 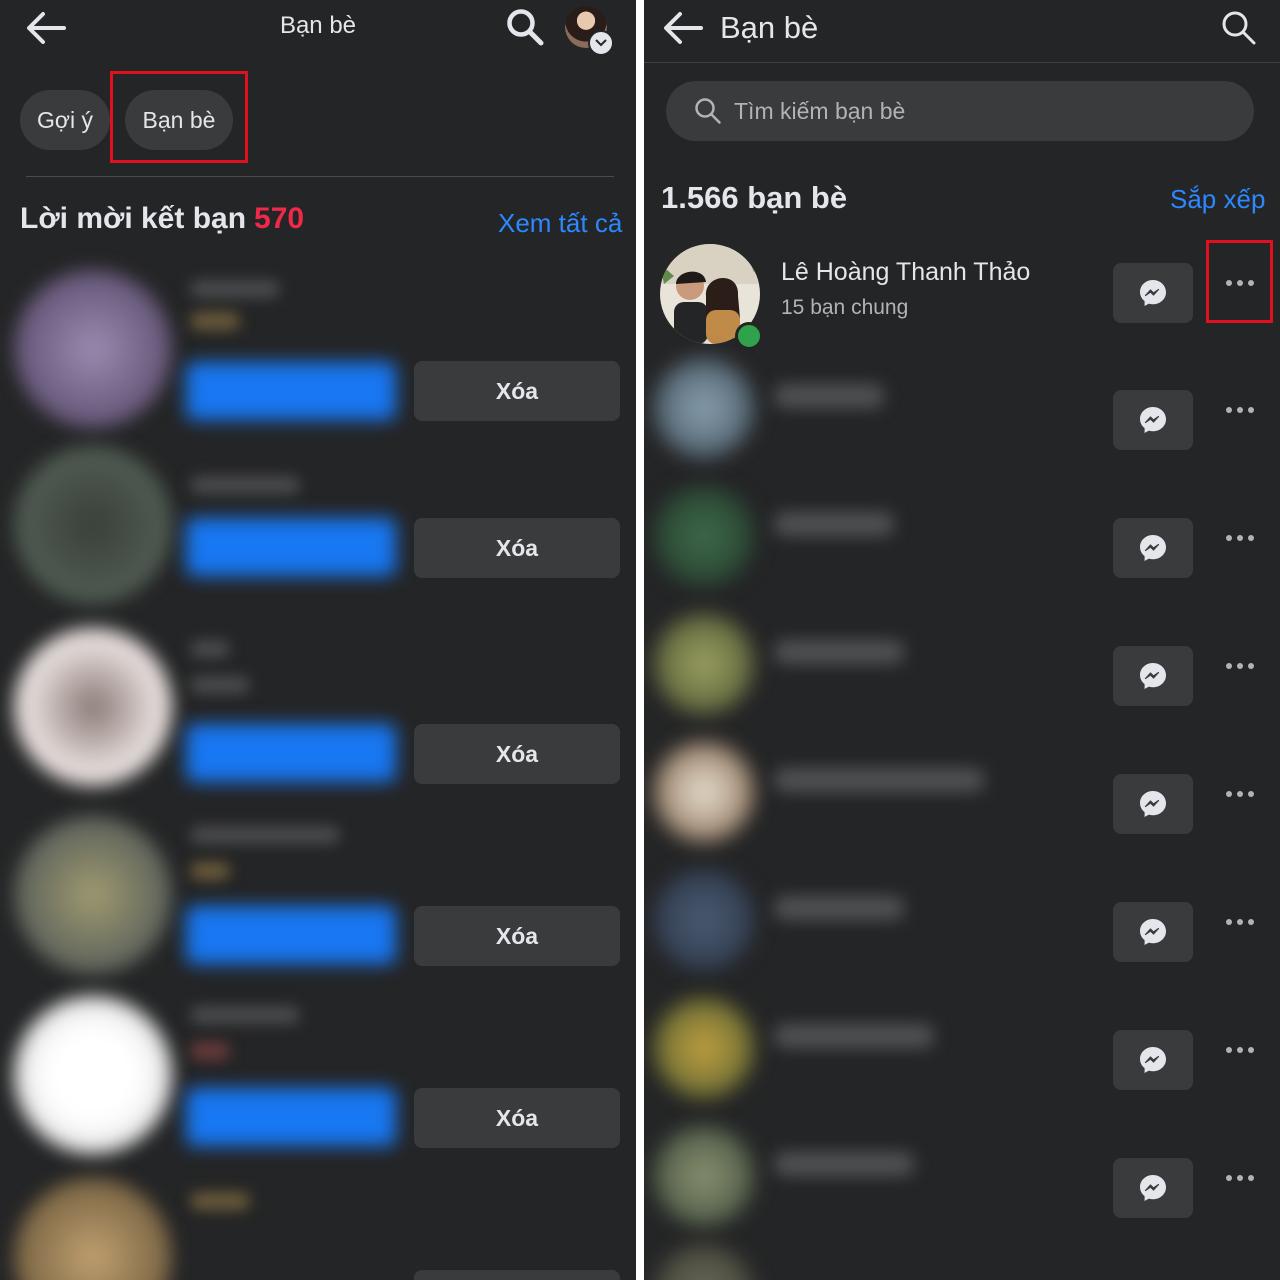 I want to click on back-arrow-icon, so click(x=683, y=28).